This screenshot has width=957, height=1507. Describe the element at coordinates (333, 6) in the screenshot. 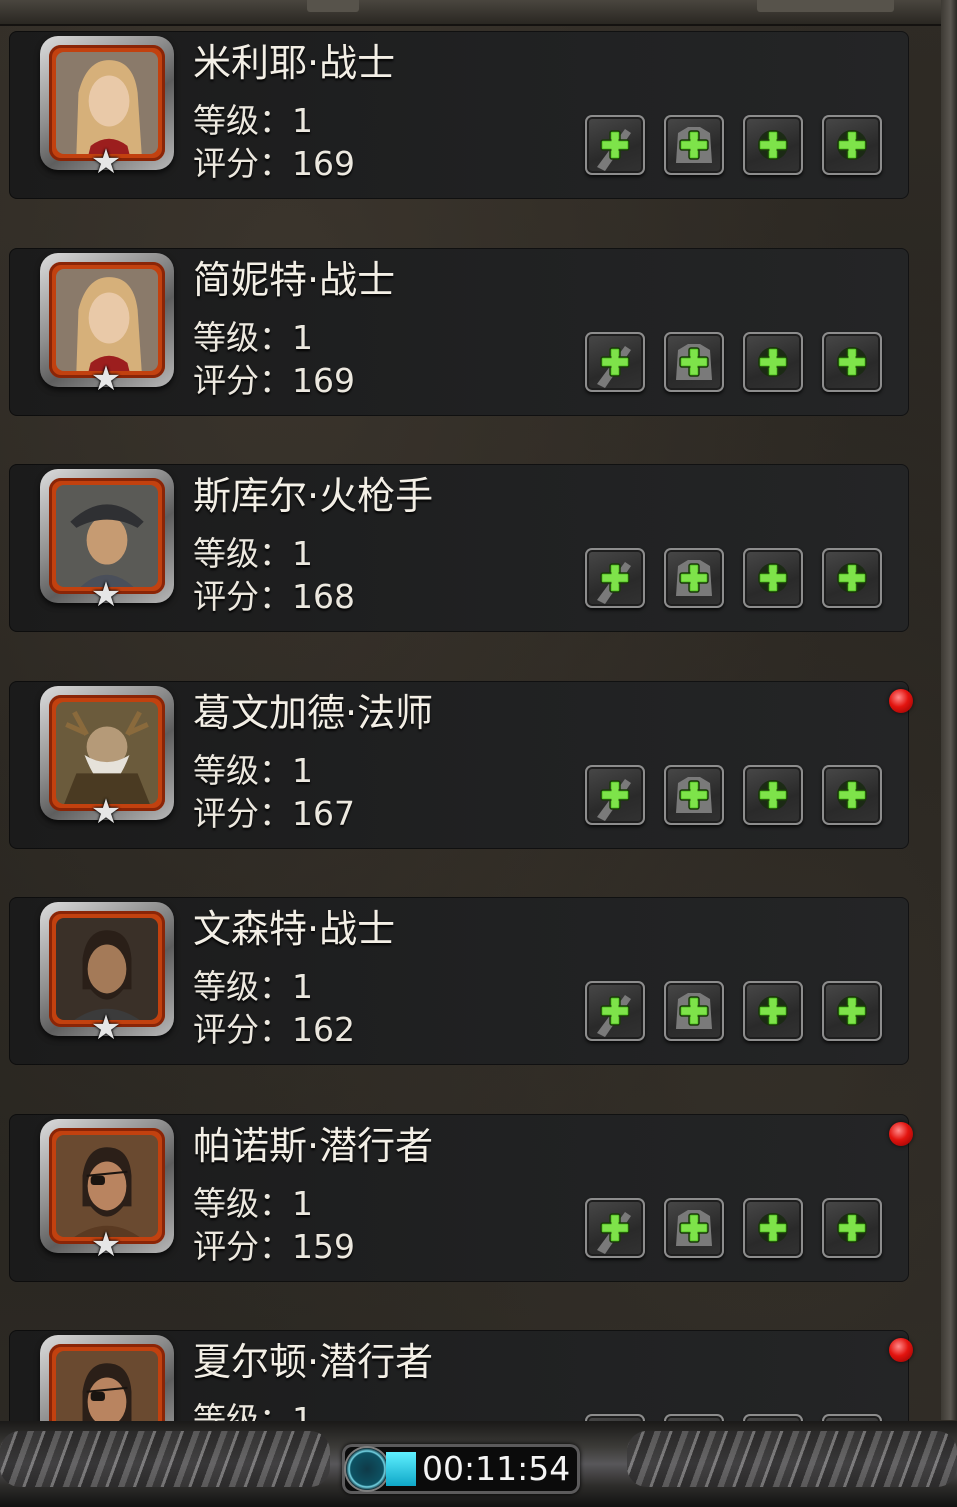

I see `top-tab-stub` at that location.